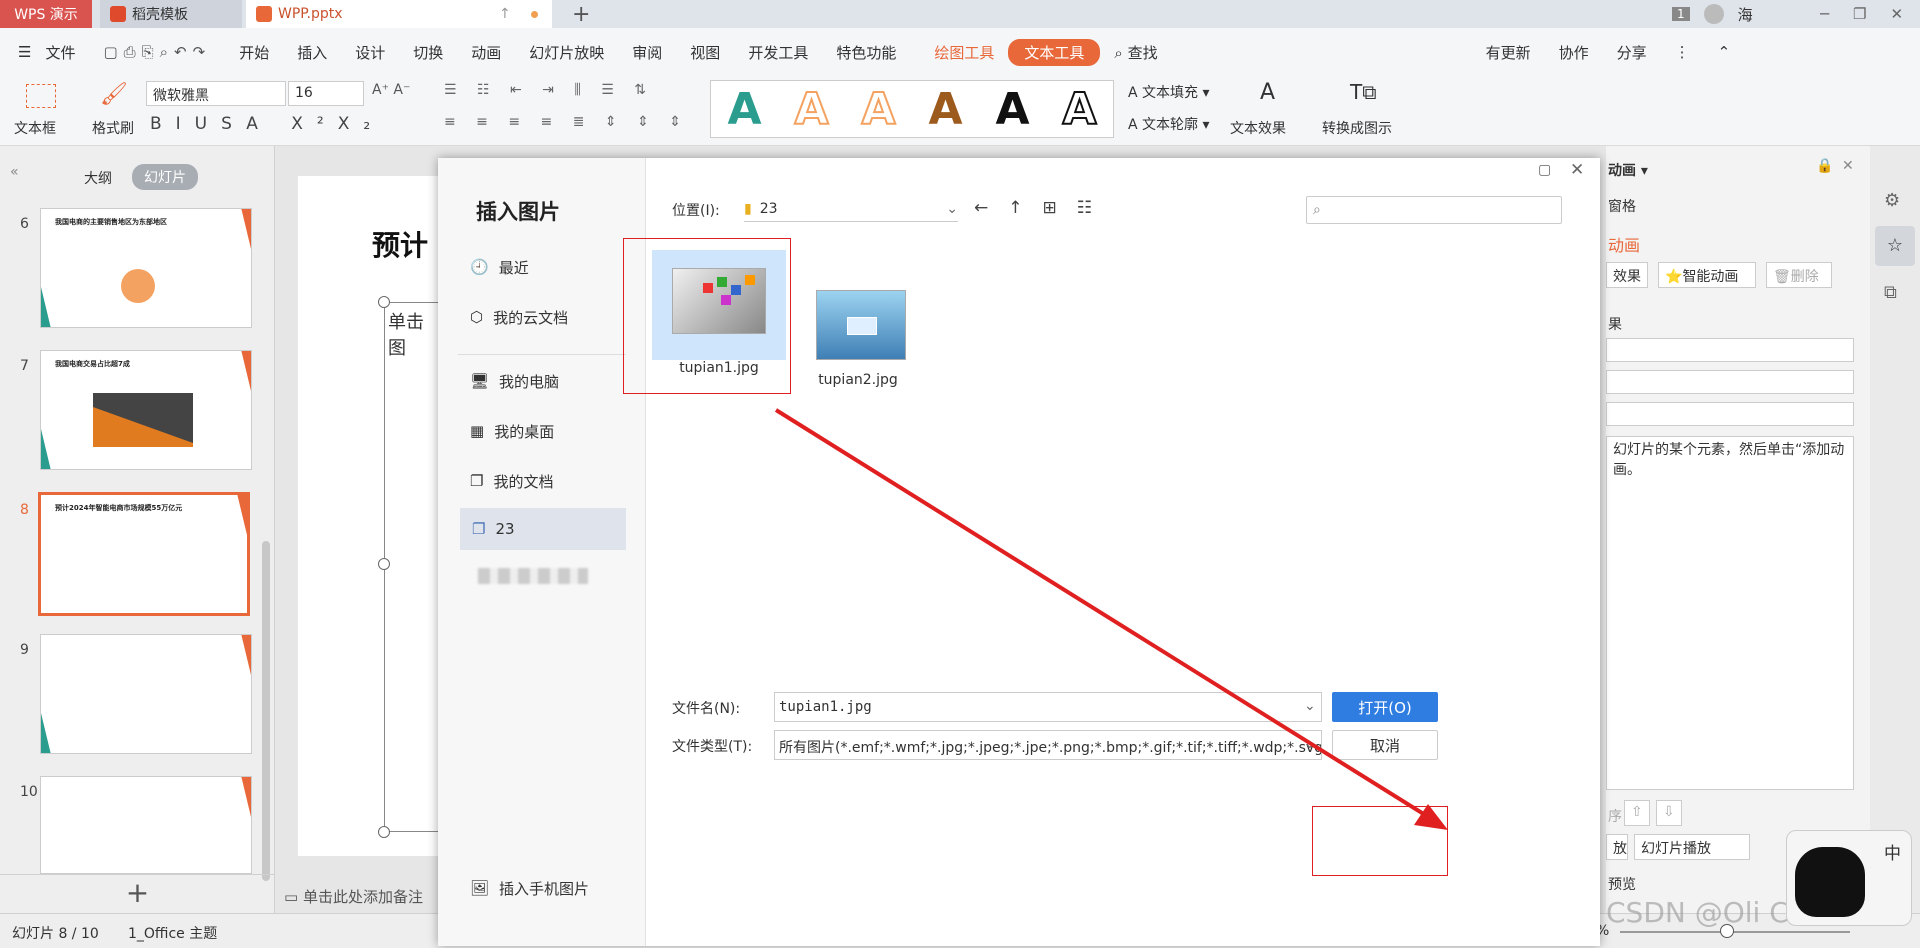 The width and height of the screenshot is (1920, 948). What do you see at coordinates (1830, 882) in the screenshot?
I see `cat-mascot-icon` at bounding box center [1830, 882].